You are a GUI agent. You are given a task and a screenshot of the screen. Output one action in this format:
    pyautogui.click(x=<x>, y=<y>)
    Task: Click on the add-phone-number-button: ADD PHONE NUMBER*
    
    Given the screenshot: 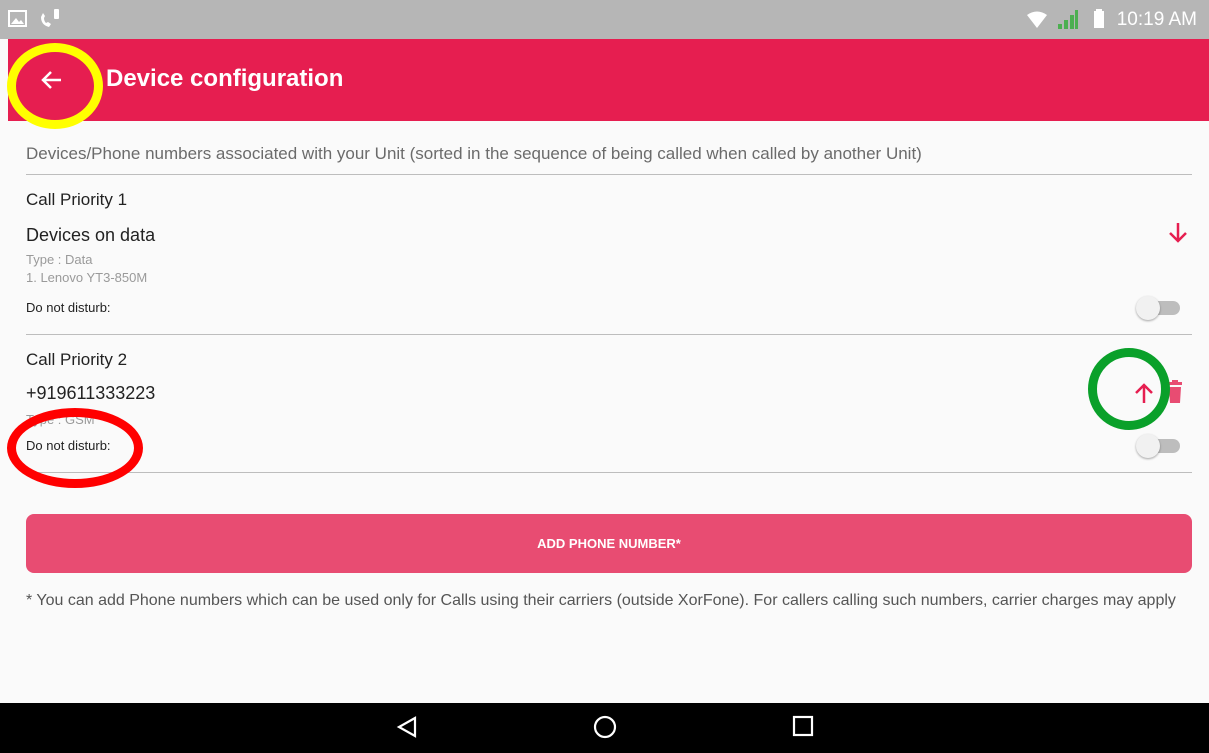 What is the action you would take?
    pyautogui.click(x=609, y=543)
    